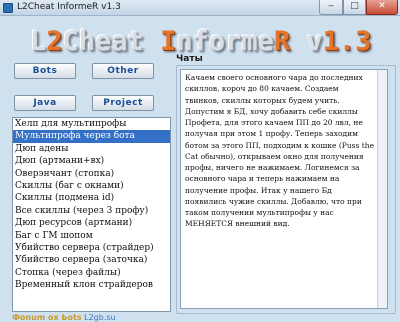 Image resolution: width=400 pixels, height=322 pixels. What do you see at coordinates (91, 198) in the screenshot?
I see `list-item: Скиллы (подмена id)` at bounding box center [91, 198].